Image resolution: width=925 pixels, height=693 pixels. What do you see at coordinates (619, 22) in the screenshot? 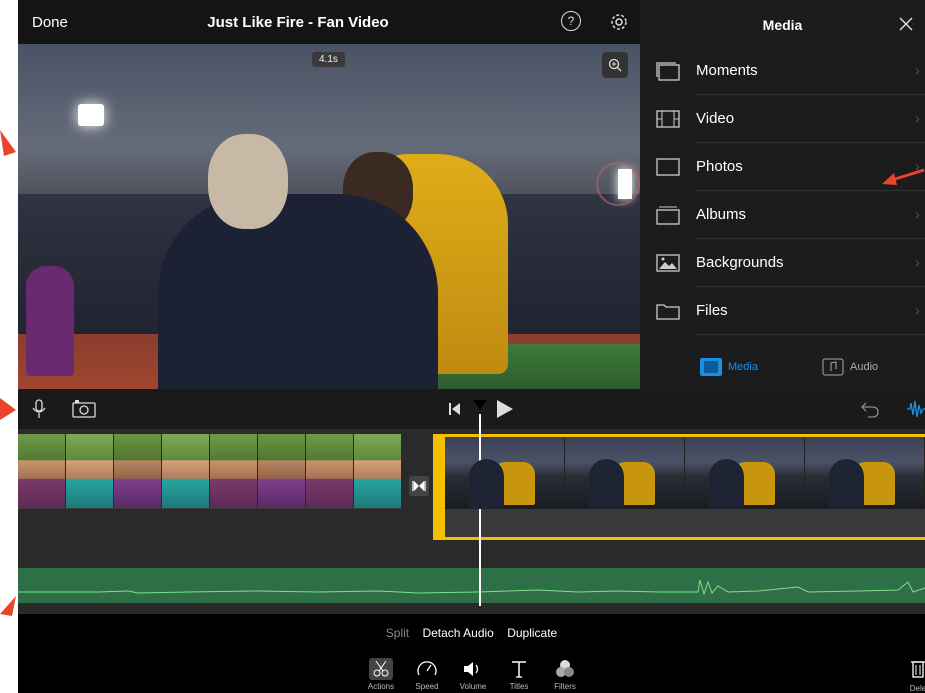
I see `settings-gear-icon` at bounding box center [619, 22].